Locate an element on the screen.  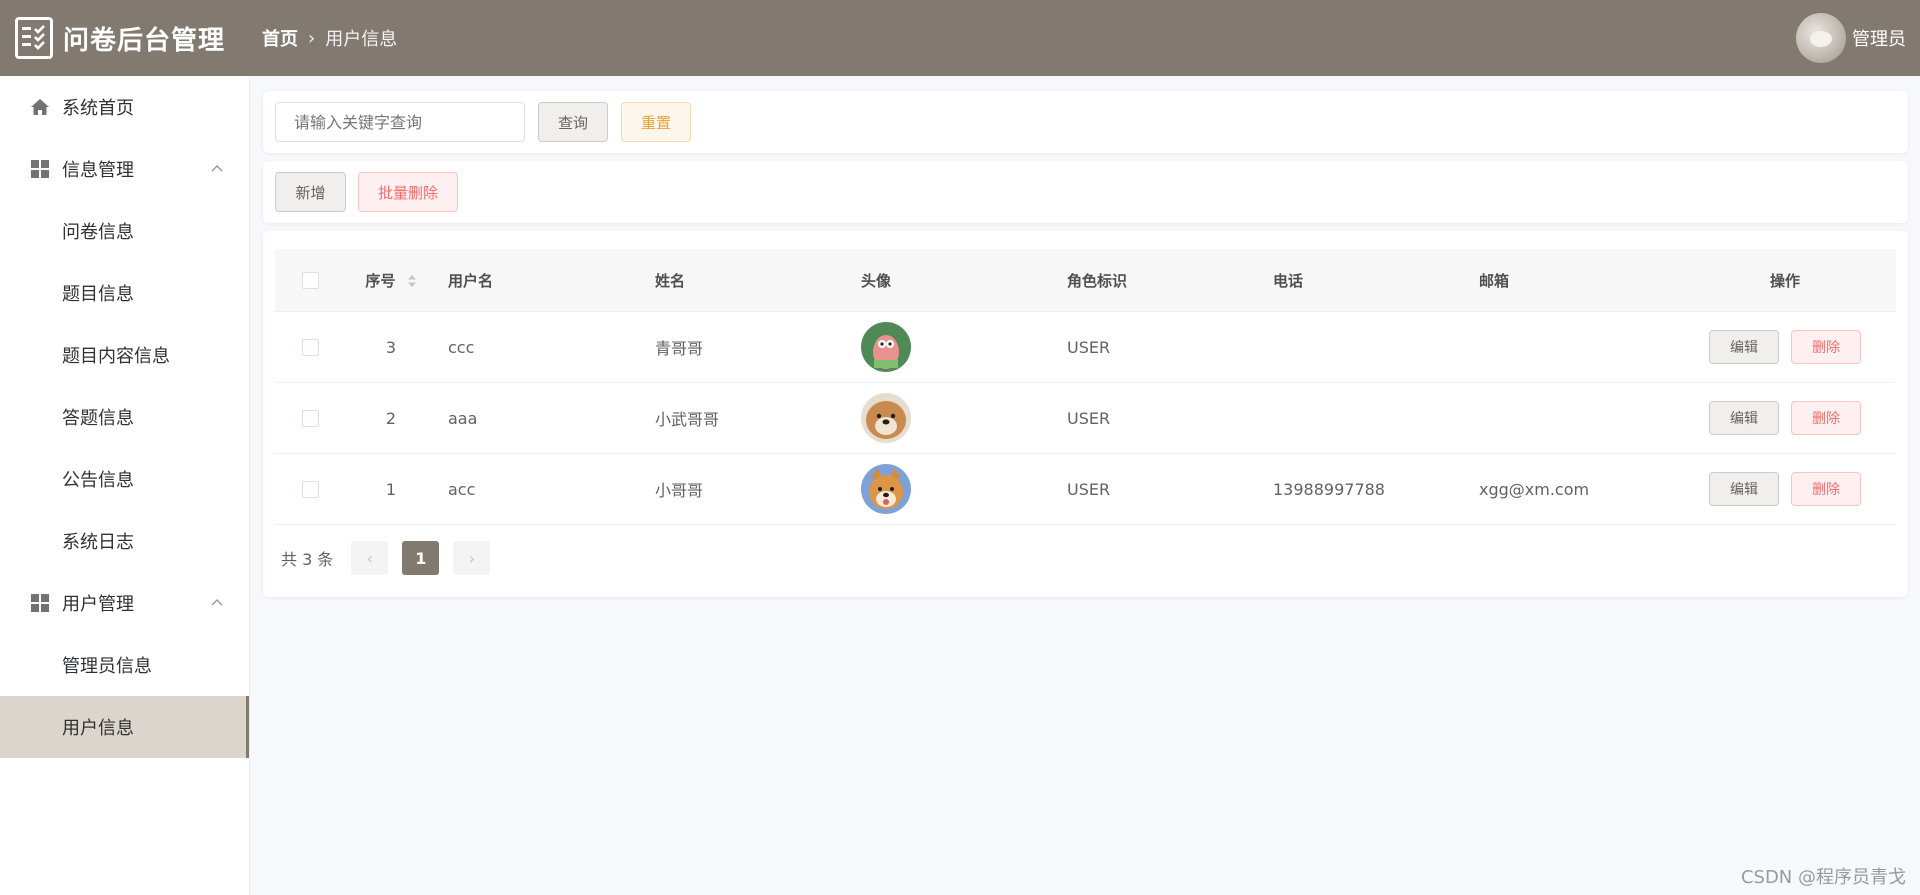
sidebar-item-label: 系统日志 is located at coordinates (98, 542).